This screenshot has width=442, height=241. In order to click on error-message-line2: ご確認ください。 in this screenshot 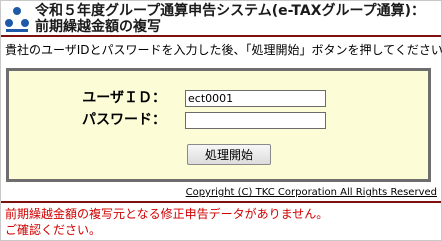, I will do `click(53, 230)`.